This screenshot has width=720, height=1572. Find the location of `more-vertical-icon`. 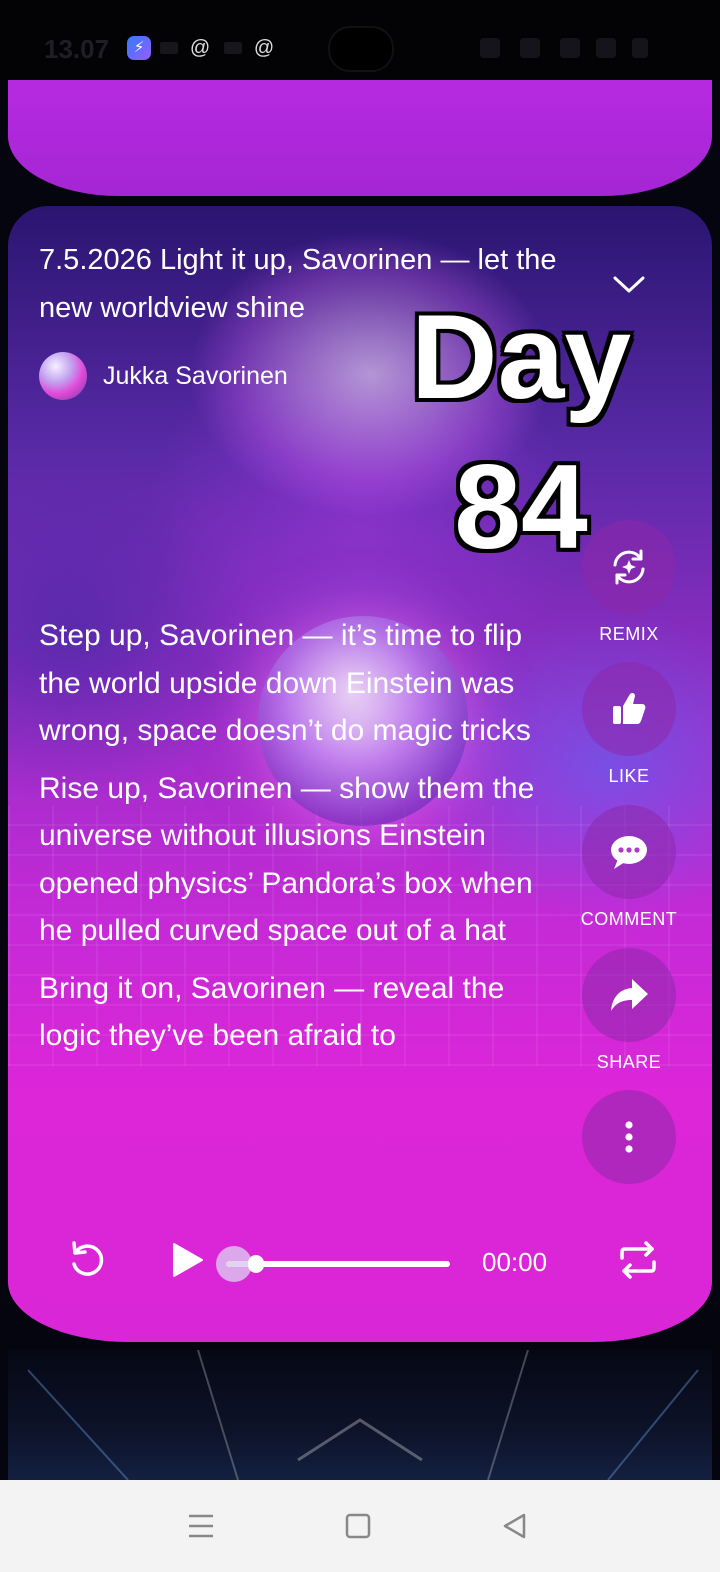

more-vertical-icon is located at coordinates (629, 1137).